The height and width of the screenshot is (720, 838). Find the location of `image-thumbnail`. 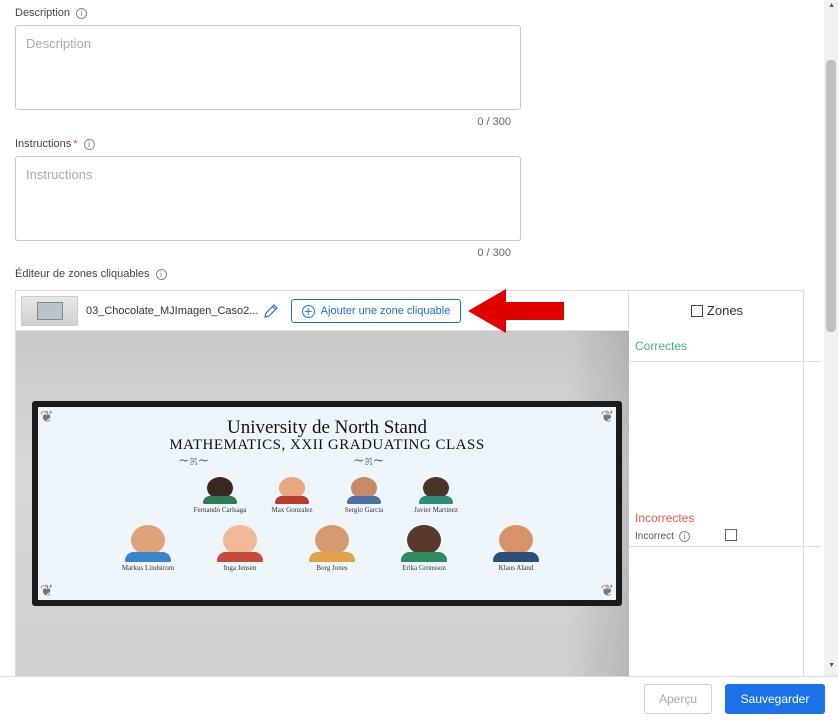

image-thumbnail is located at coordinates (49, 311).